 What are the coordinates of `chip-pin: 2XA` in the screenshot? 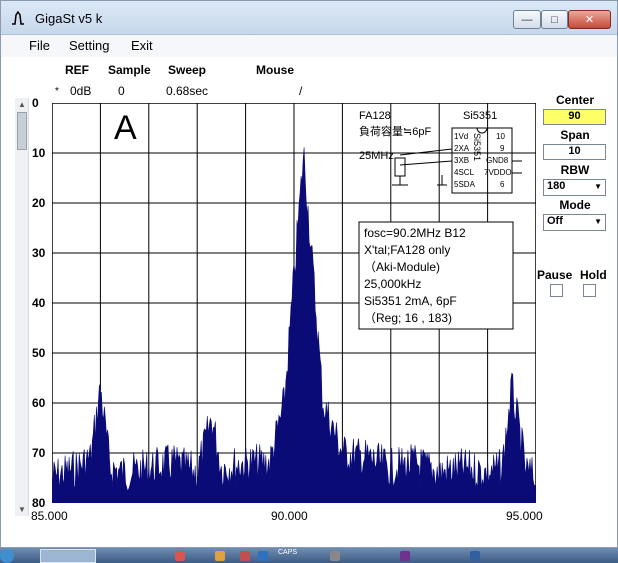 It's located at (462, 148).